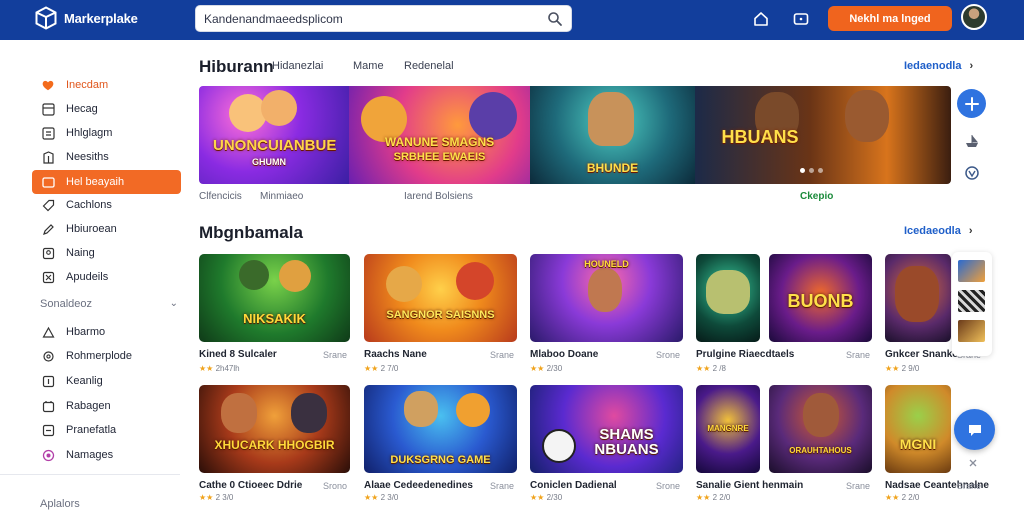 Image resolution: width=1024 pixels, height=512 pixels. Describe the element at coordinates (106, 406) in the screenshot. I see `sidebar-item-settings-3: Rabagen` at that location.